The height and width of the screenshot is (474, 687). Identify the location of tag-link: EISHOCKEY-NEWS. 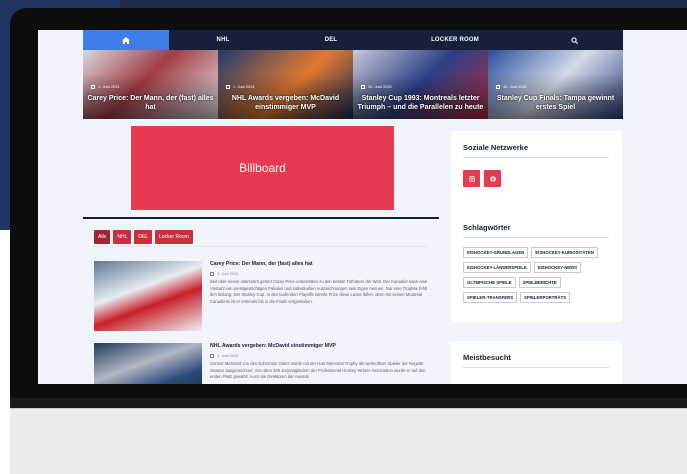
(557, 267).